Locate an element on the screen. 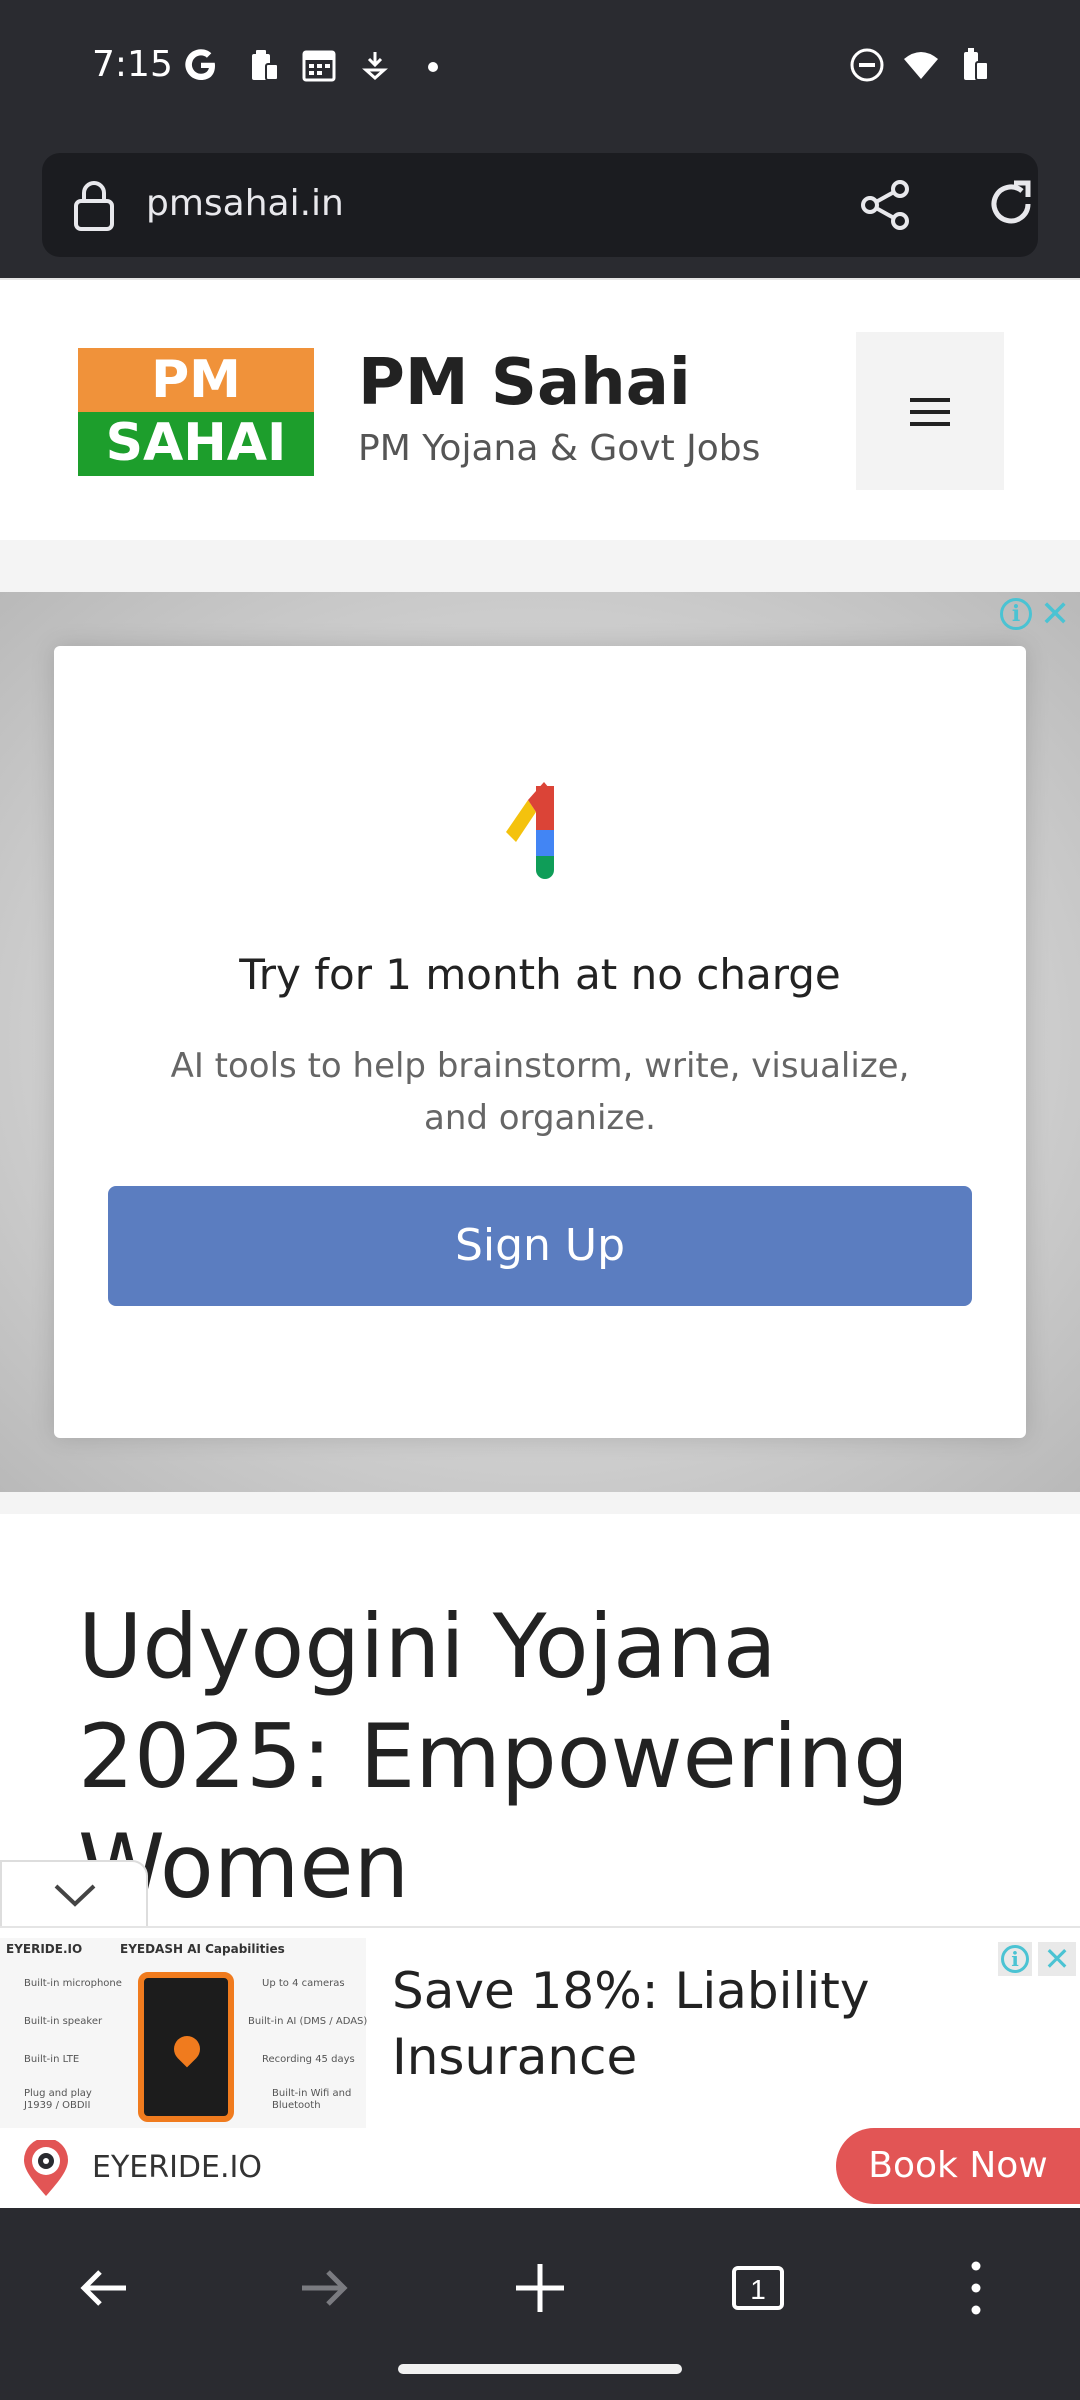 The image size is (1080, 2400). logo-bottom-text: SAHAI is located at coordinates (196, 444).